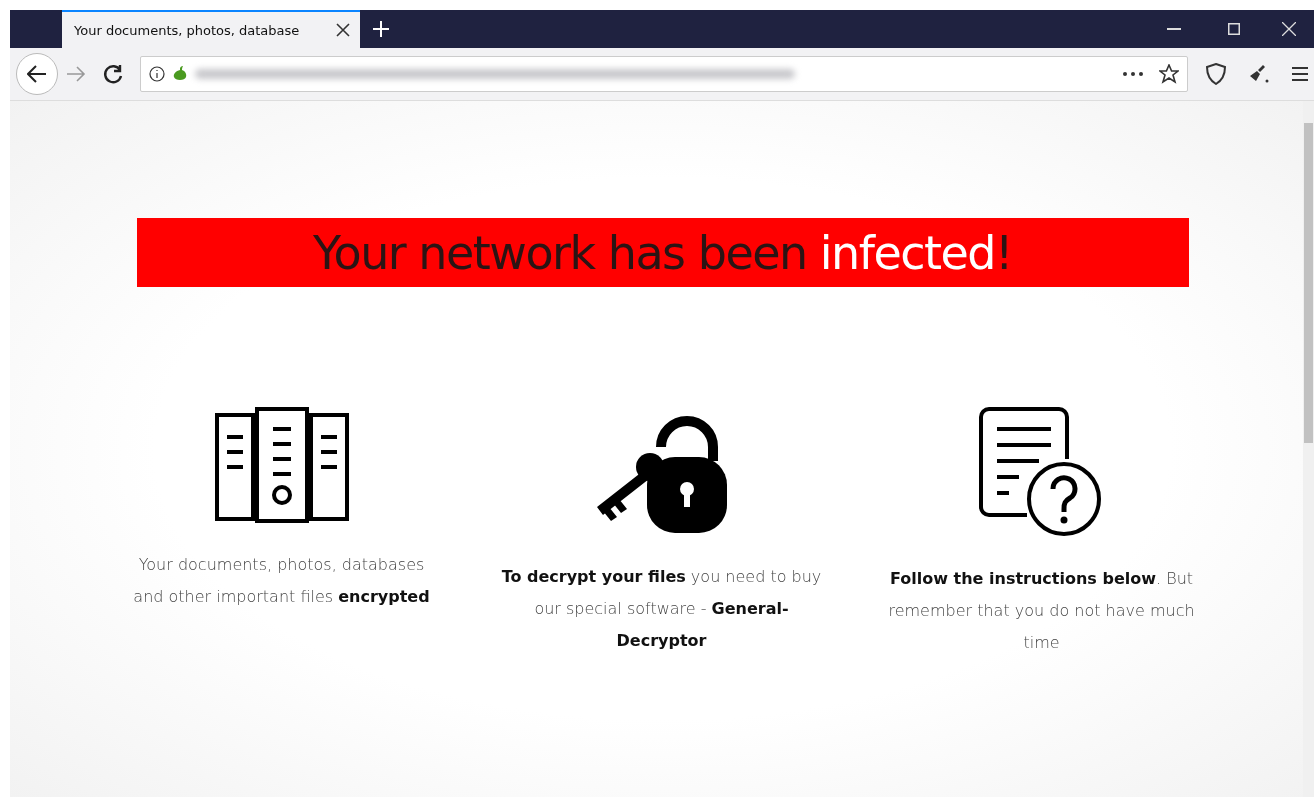  What do you see at coordinates (76, 74) in the screenshot?
I see `forward-arrow-icon` at bounding box center [76, 74].